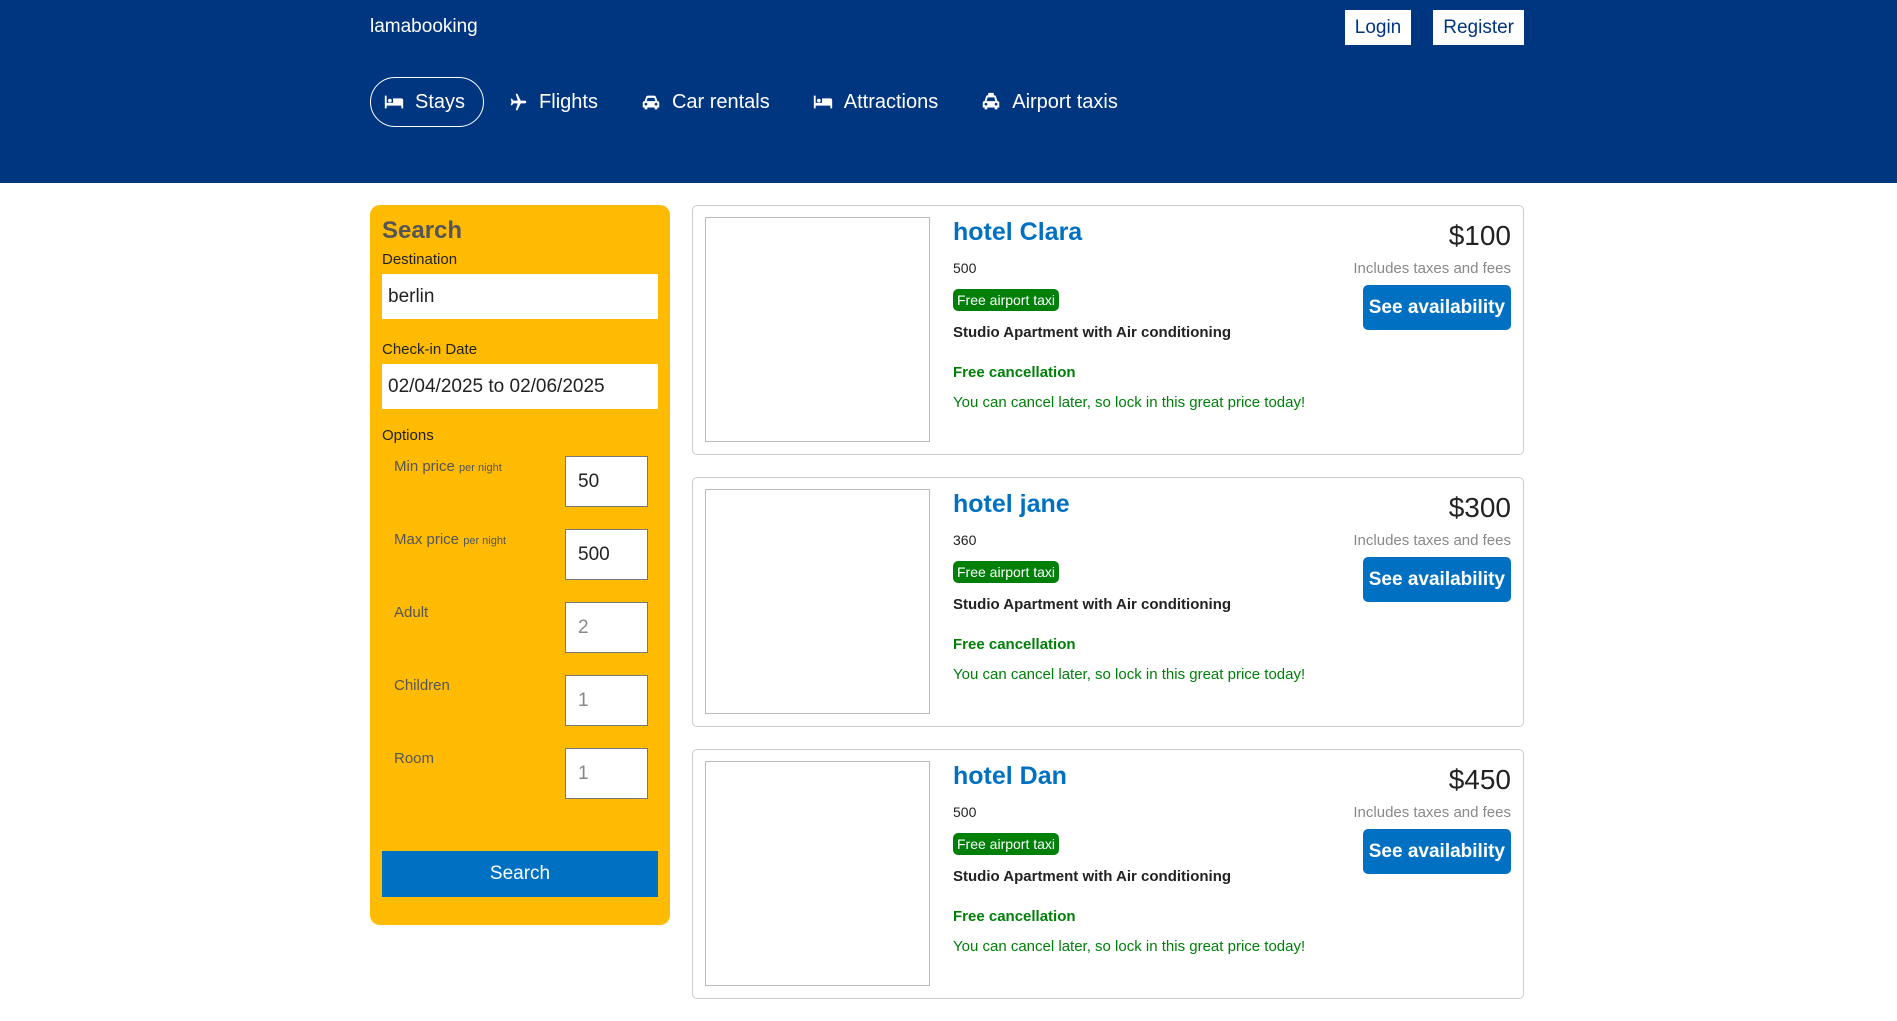 The image size is (1897, 1021). I want to click on option-min-price: Min price per night 50, so click(520, 492).